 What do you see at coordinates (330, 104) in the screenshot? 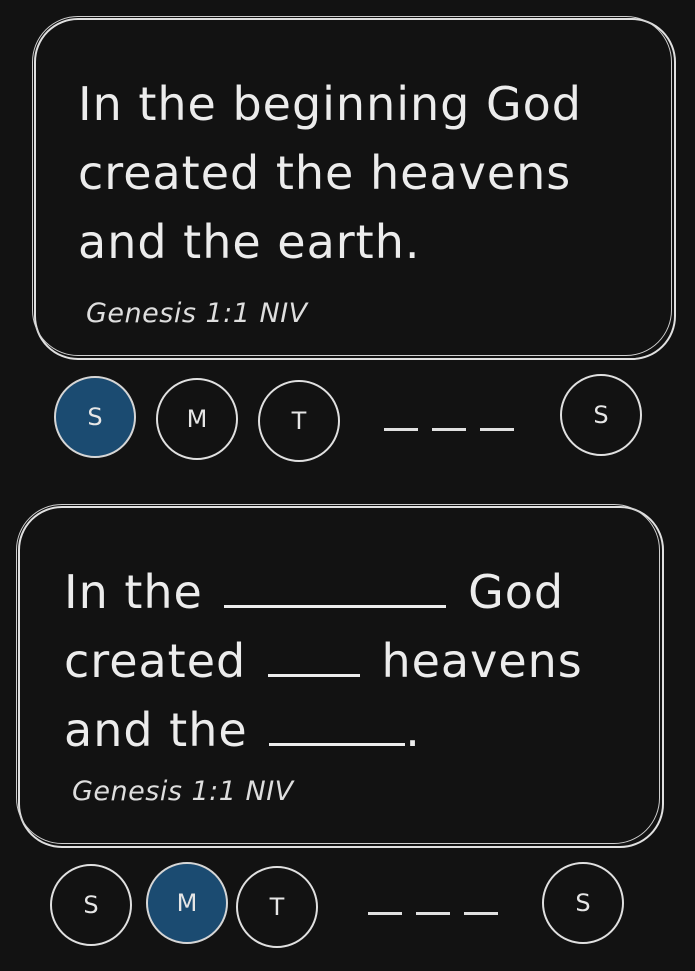
I see `verse-line: In the beginning God` at bounding box center [330, 104].